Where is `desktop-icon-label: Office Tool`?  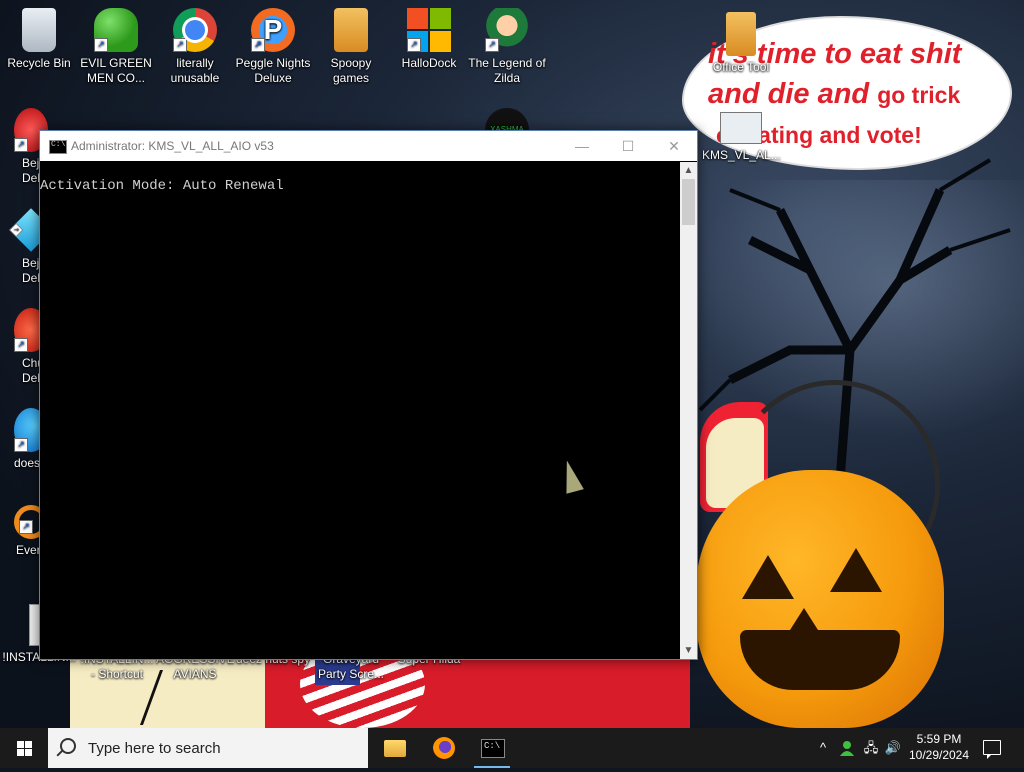 desktop-icon-label: Office Tool is located at coordinates (741, 67).